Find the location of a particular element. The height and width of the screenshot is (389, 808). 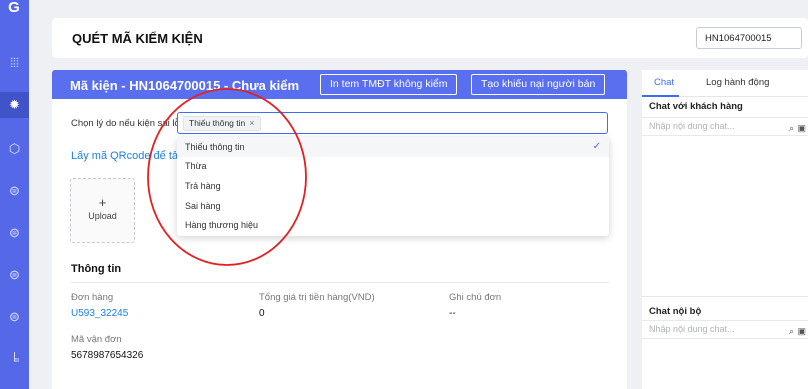

qrcode-link: Lấy mã QRcode để tải is located at coordinates (125, 156).